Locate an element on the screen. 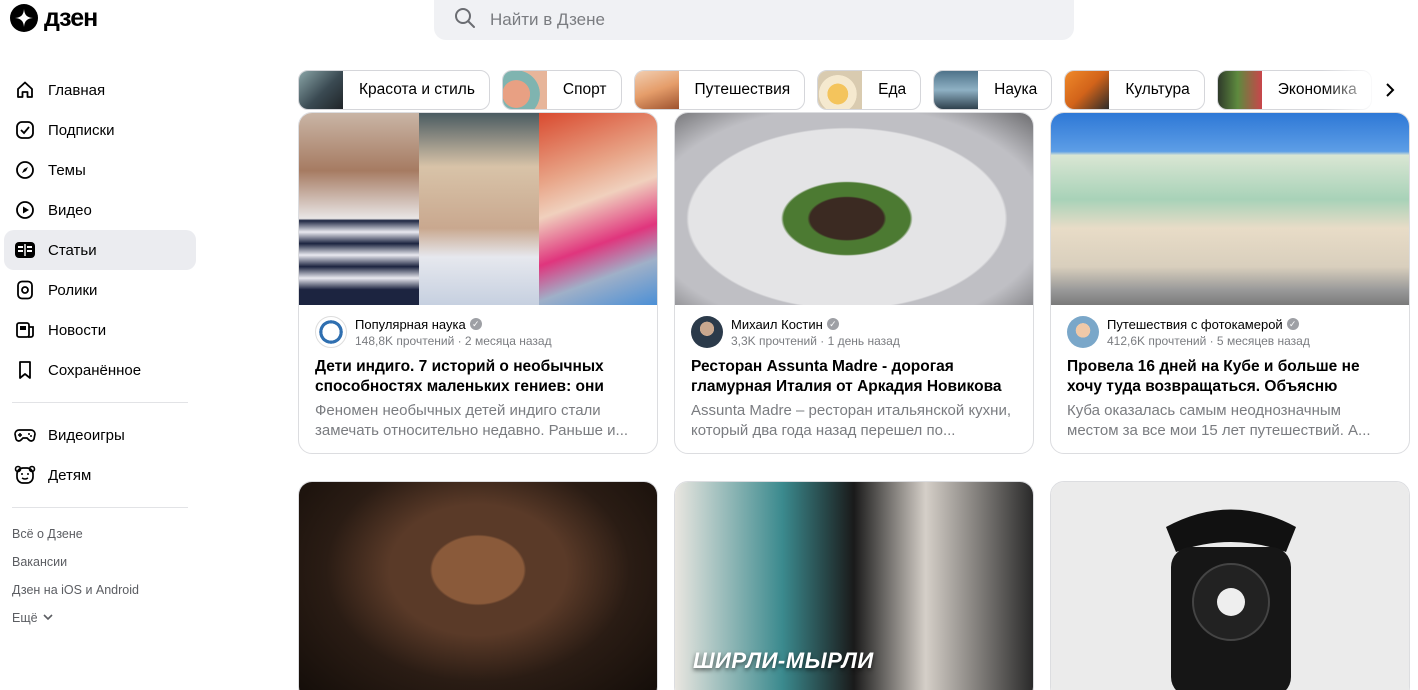 This screenshot has width=1418, height=690. sidebar-item-kids: Детям is located at coordinates (100, 475).